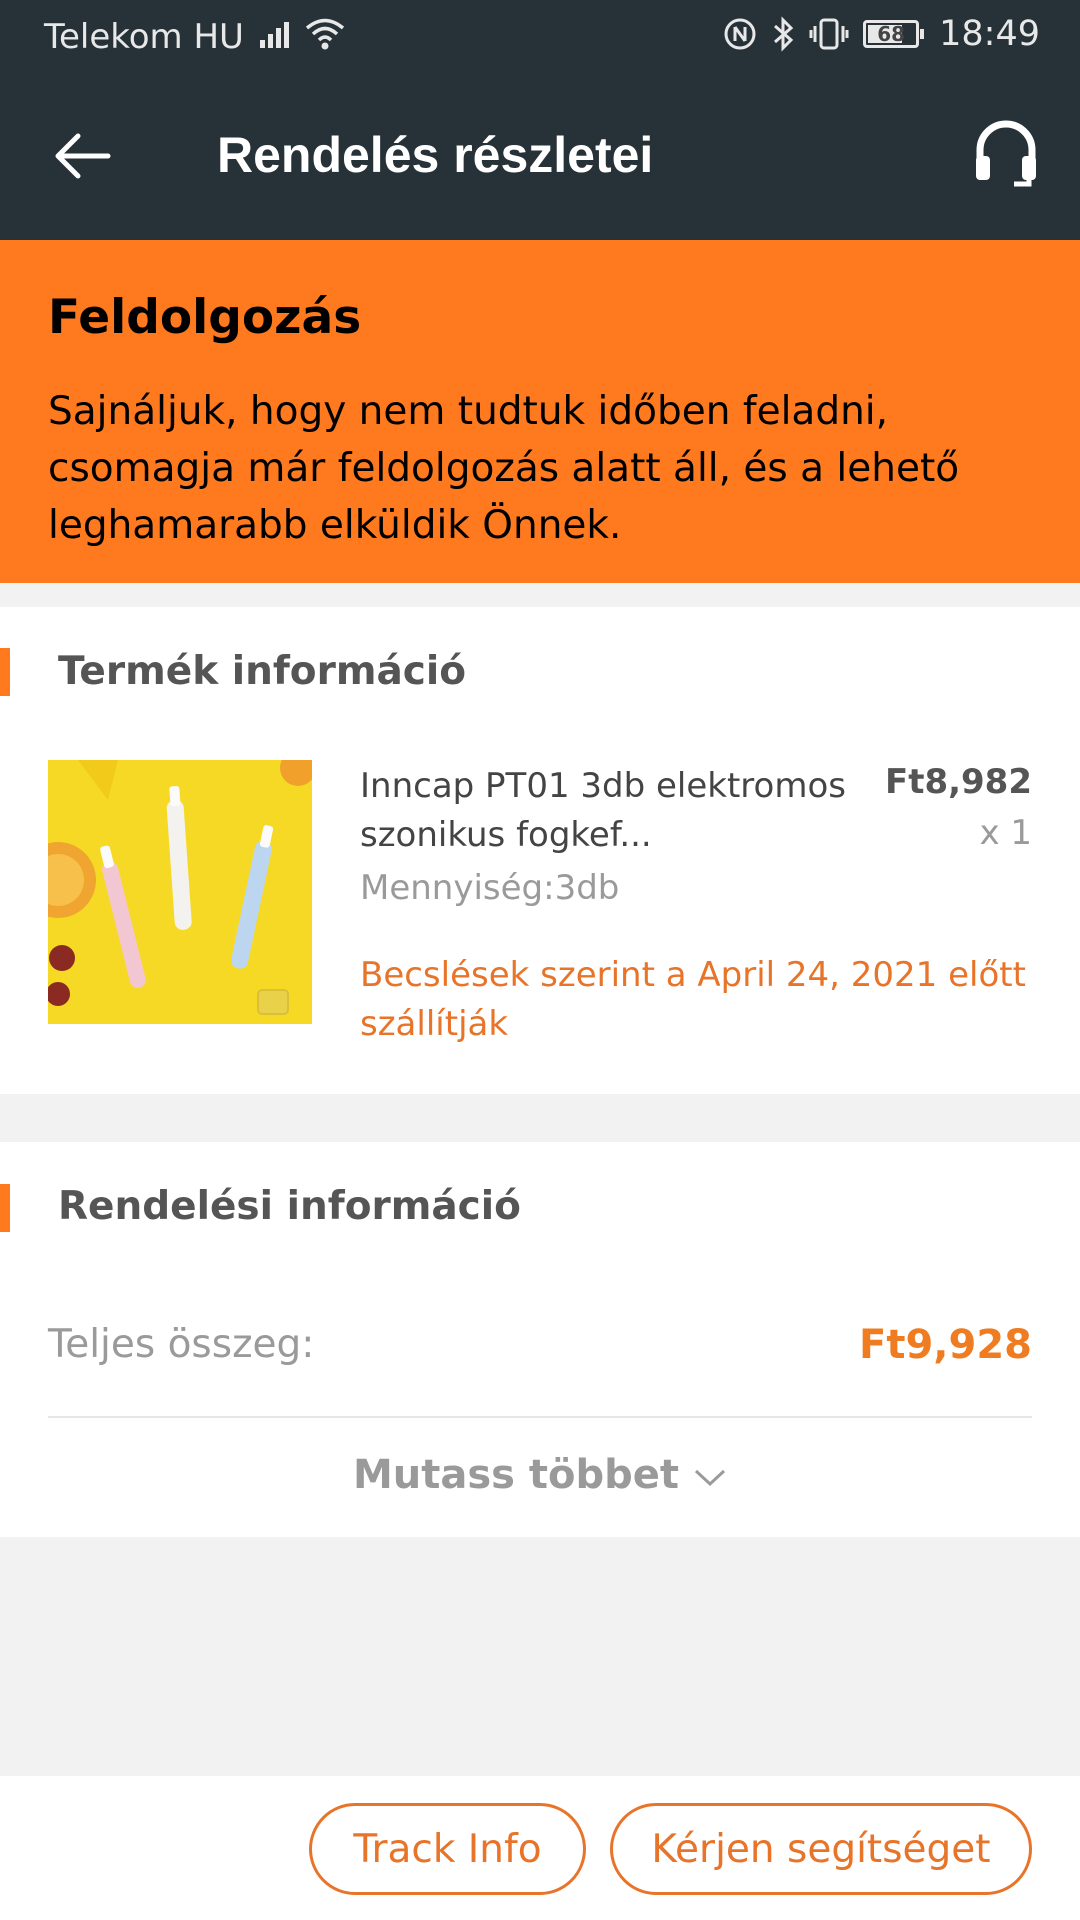 Image resolution: width=1080 pixels, height=1920 pixels. I want to click on show-more-label: Mutass többet, so click(516, 1475).